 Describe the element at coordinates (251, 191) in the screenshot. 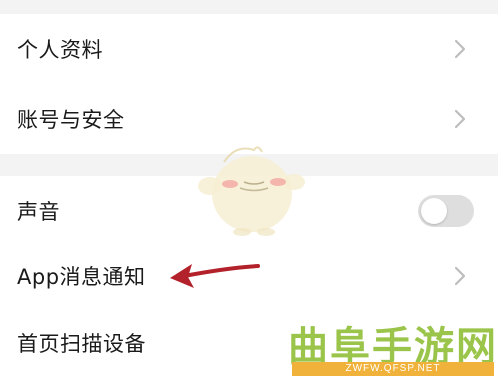

I see `mascot-watermark-icon` at that location.